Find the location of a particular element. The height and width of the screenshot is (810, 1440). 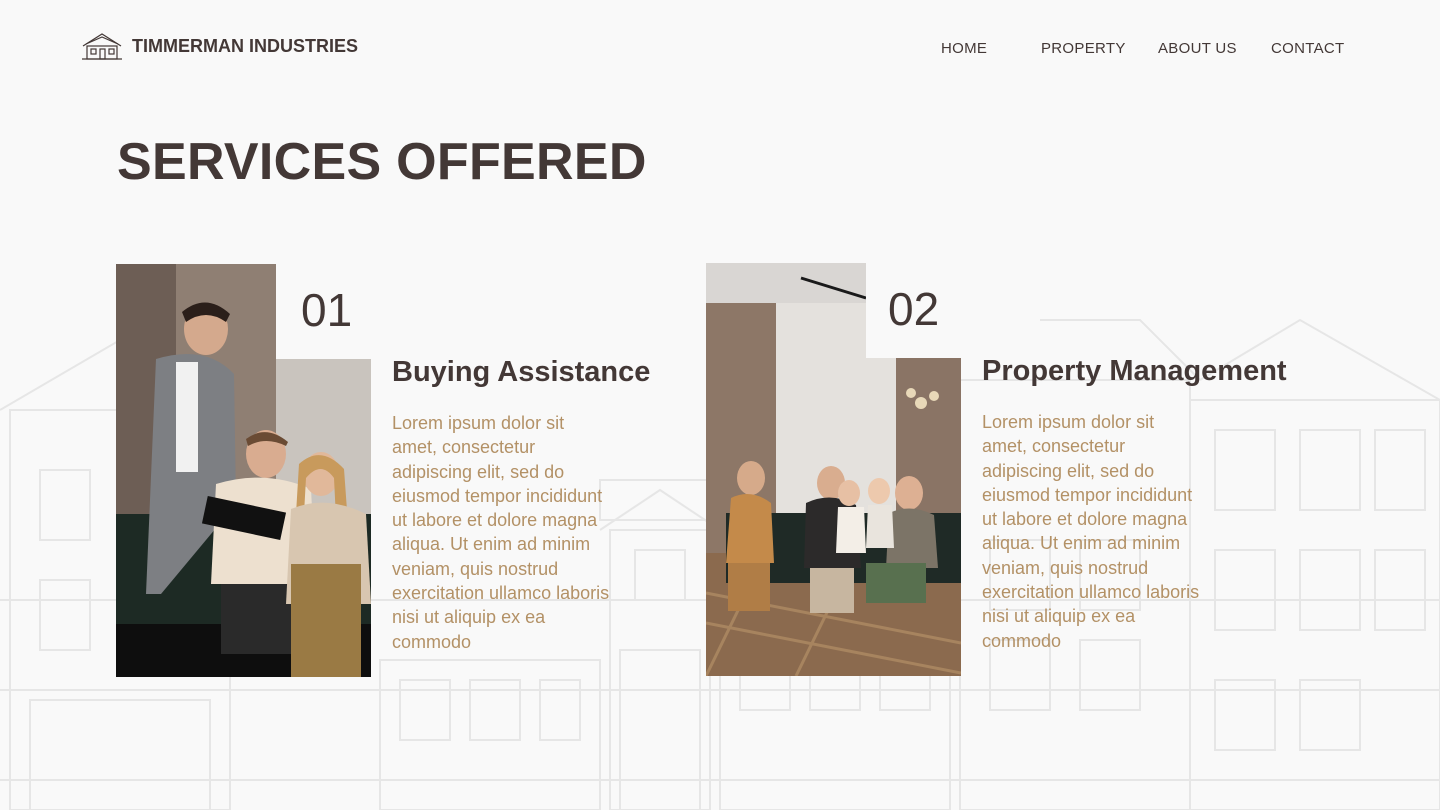

nav-contact-link: CONTACT is located at coordinates (1307, 48).